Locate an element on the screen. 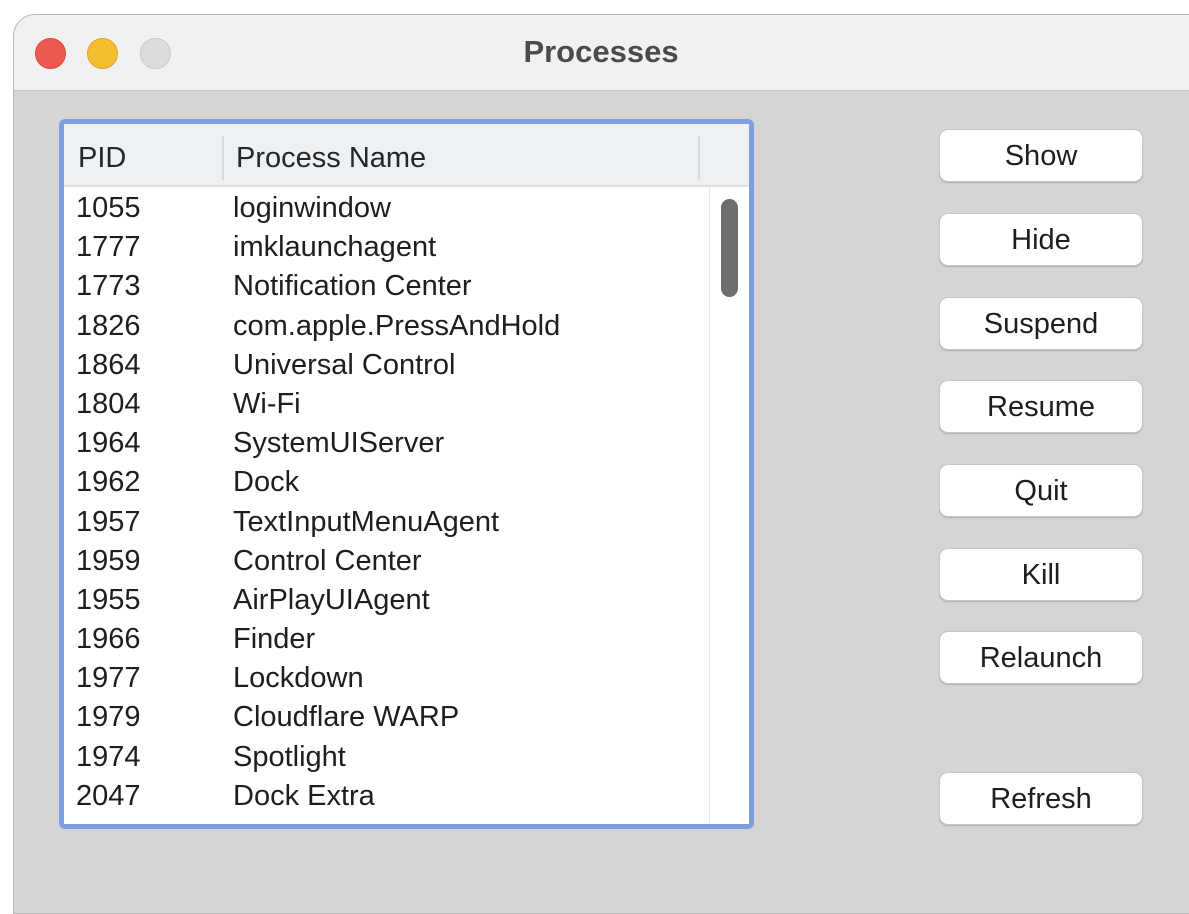 Image resolution: width=1189 pixels, height=914 pixels. table-row: 1979 Cloudflare WARP is located at coordinates (382, 720).